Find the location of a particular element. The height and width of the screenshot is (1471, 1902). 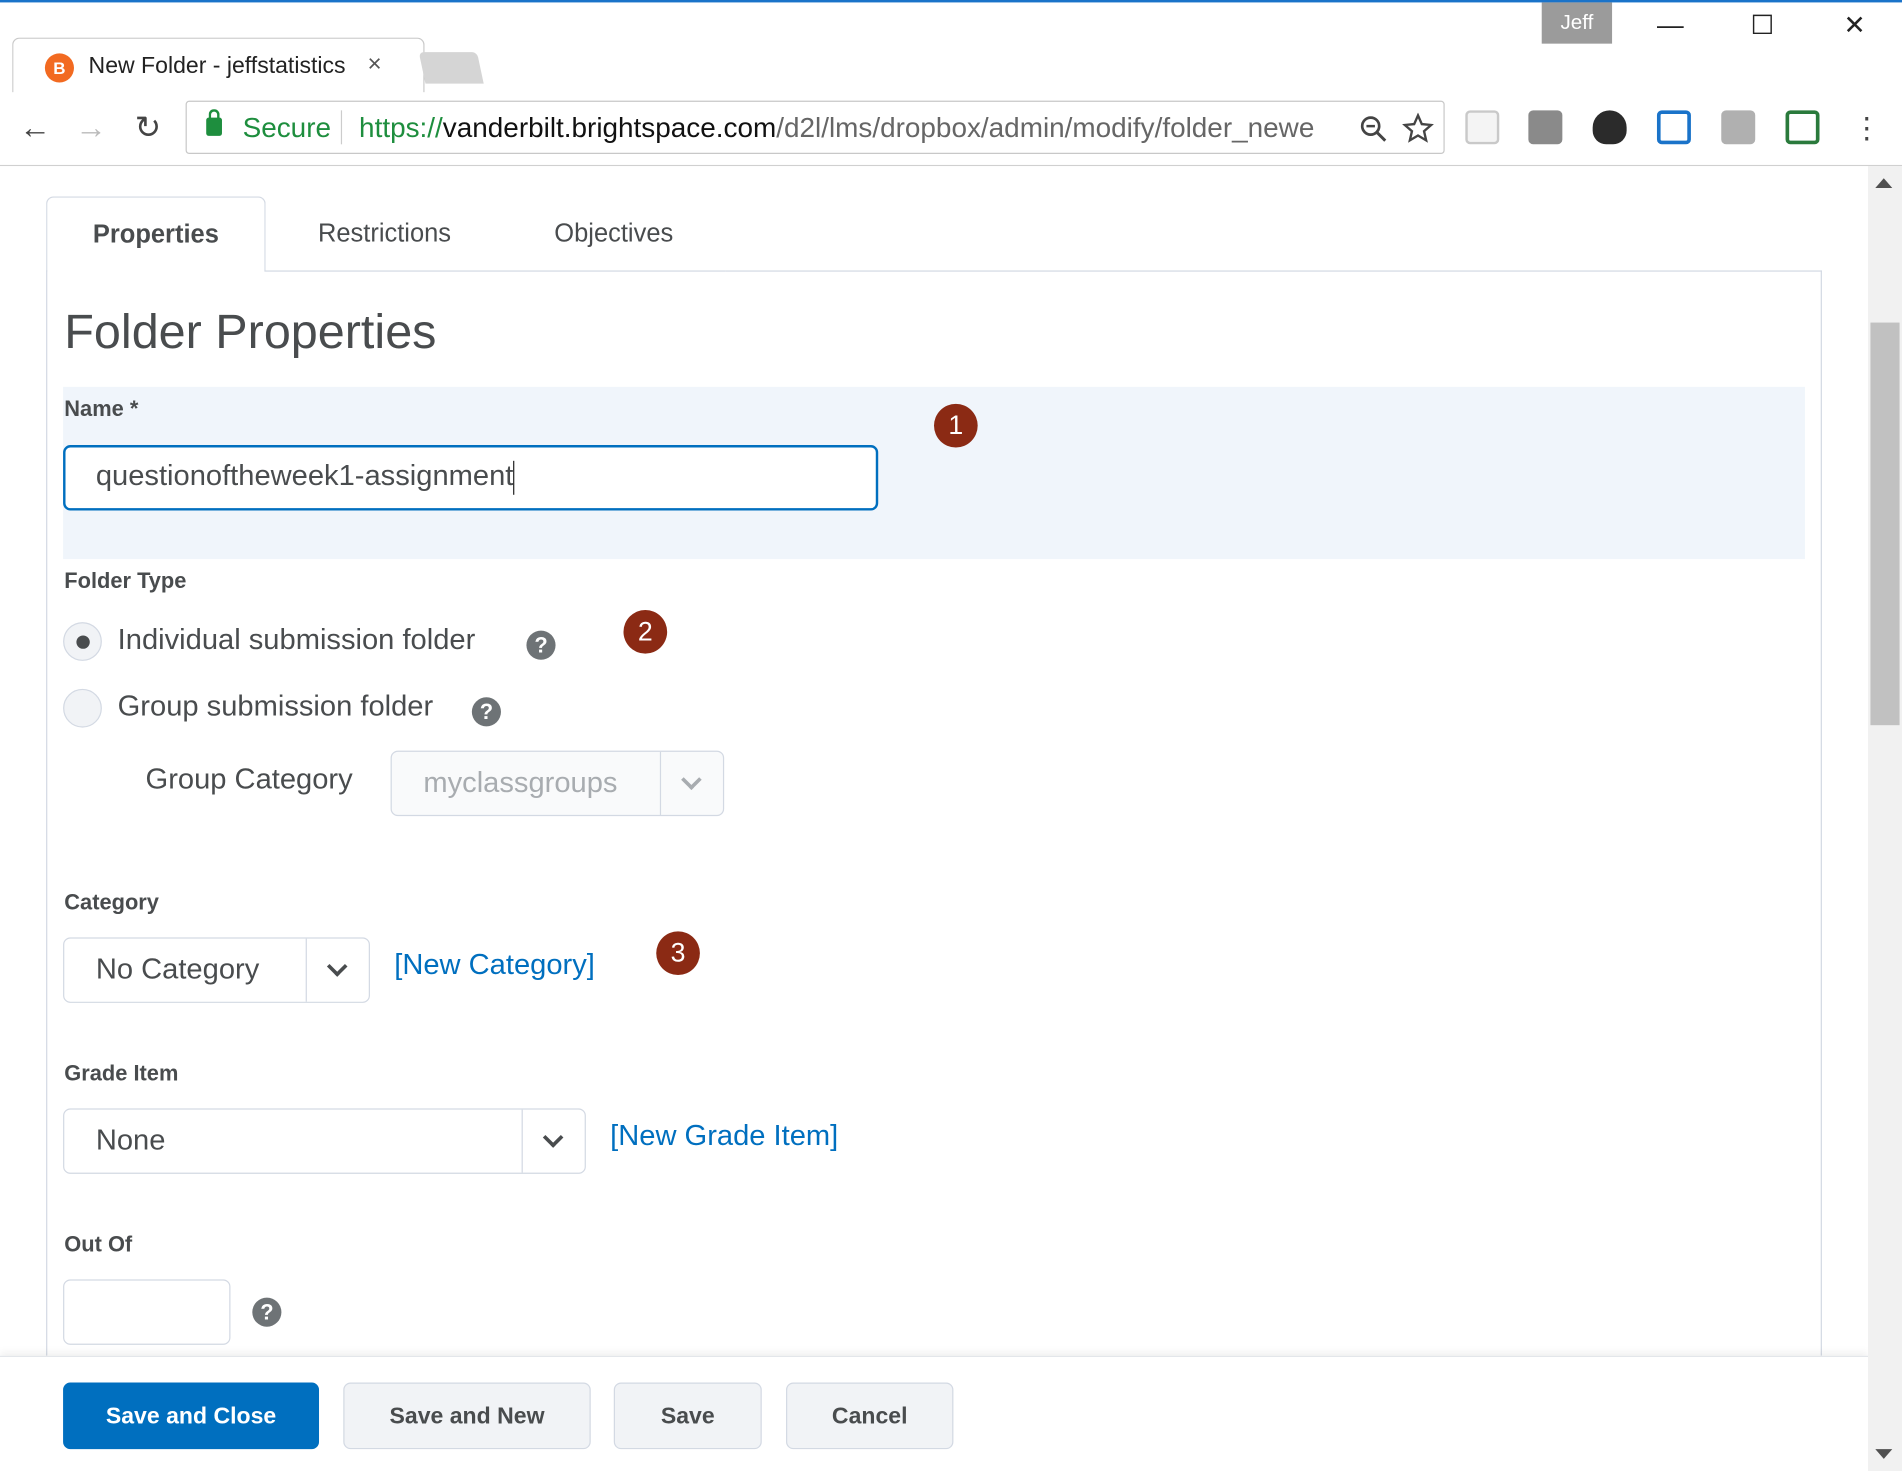

profile-button: Jeff is located at coordinates (1577, 23).